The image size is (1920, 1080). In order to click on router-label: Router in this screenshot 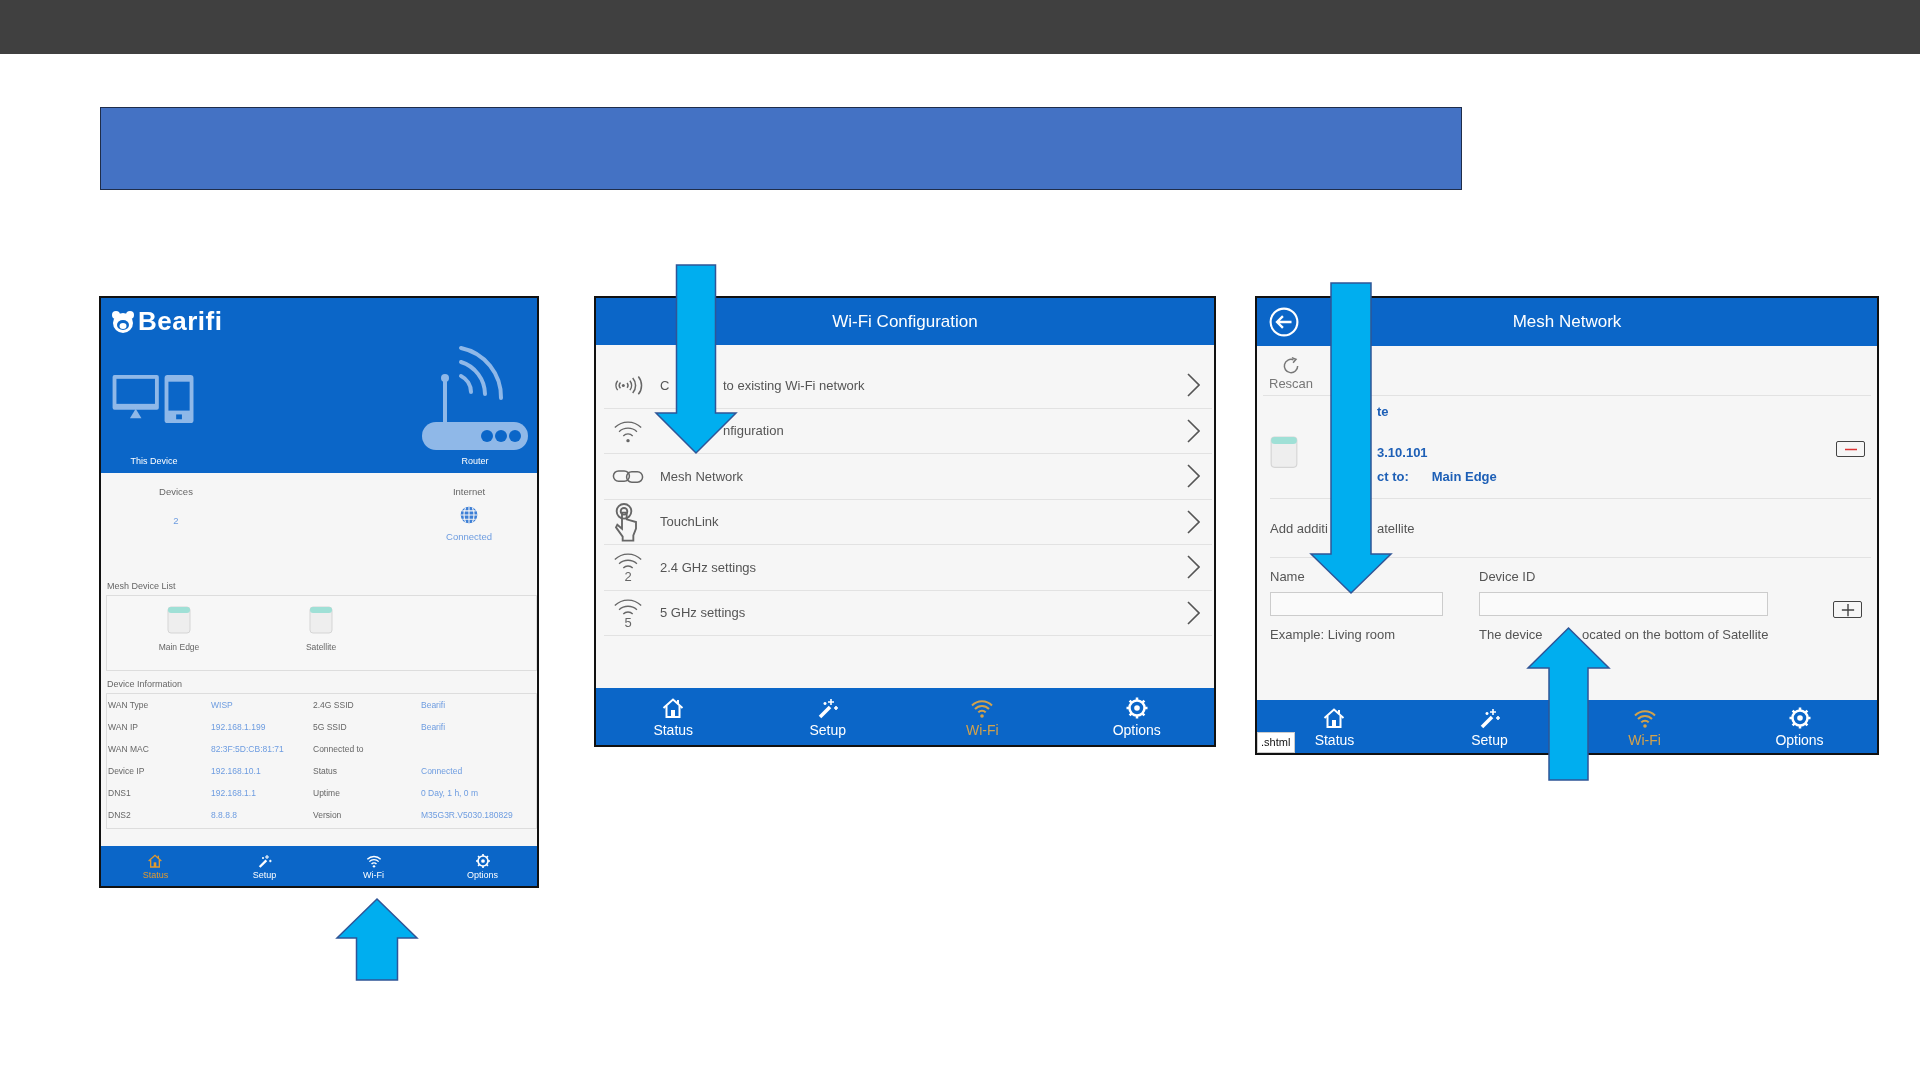, I will do `click(475, 461)`.